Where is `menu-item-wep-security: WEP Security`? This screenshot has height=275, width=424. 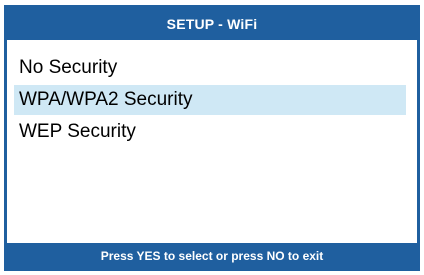
menu-item-wep-security: WEP Security is located at coordinates (210, 132).